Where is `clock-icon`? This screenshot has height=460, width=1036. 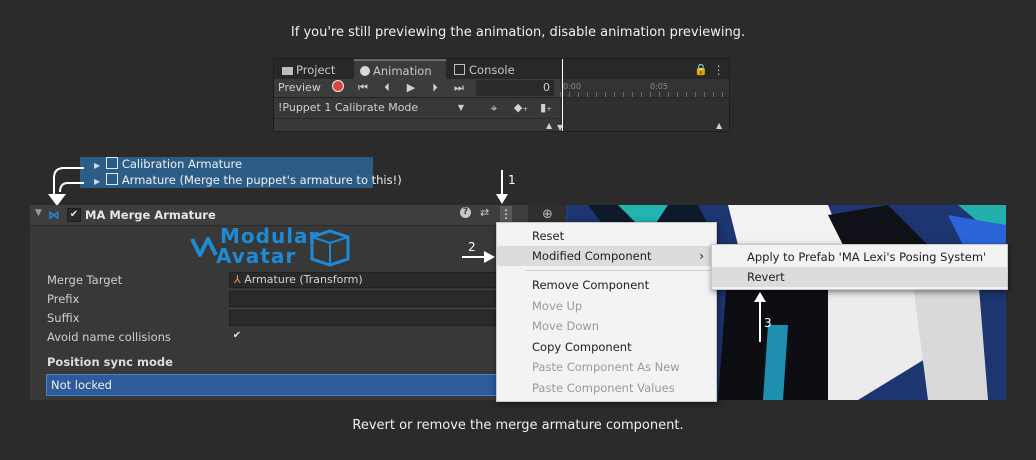
clock-icon is located at coordinates (365, 71).